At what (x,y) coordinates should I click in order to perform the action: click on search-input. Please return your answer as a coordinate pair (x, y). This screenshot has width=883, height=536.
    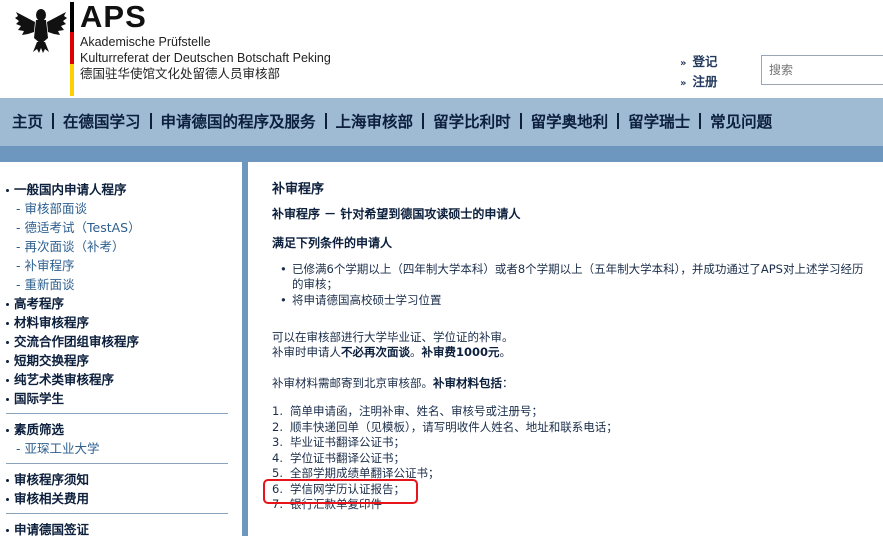
    Looking at the image, I should click on (822, 70).